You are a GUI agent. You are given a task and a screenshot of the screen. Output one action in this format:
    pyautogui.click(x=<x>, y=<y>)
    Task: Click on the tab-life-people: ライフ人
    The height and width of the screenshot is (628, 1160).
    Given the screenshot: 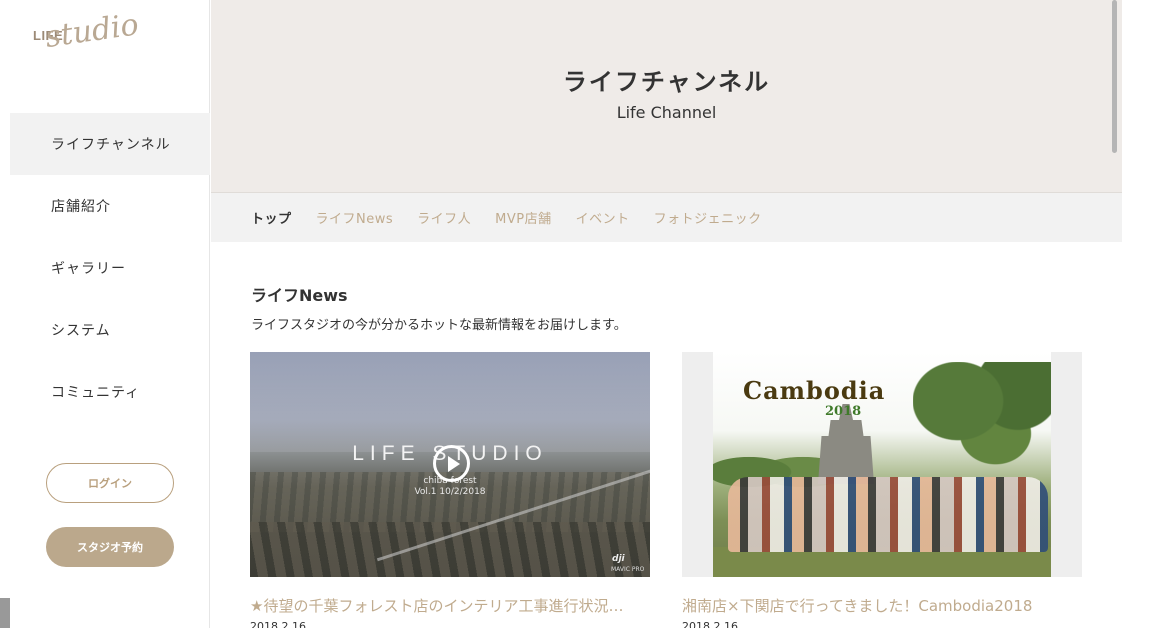 What is the action you would take?
    pyautogui.click(x=444, y=217)
    